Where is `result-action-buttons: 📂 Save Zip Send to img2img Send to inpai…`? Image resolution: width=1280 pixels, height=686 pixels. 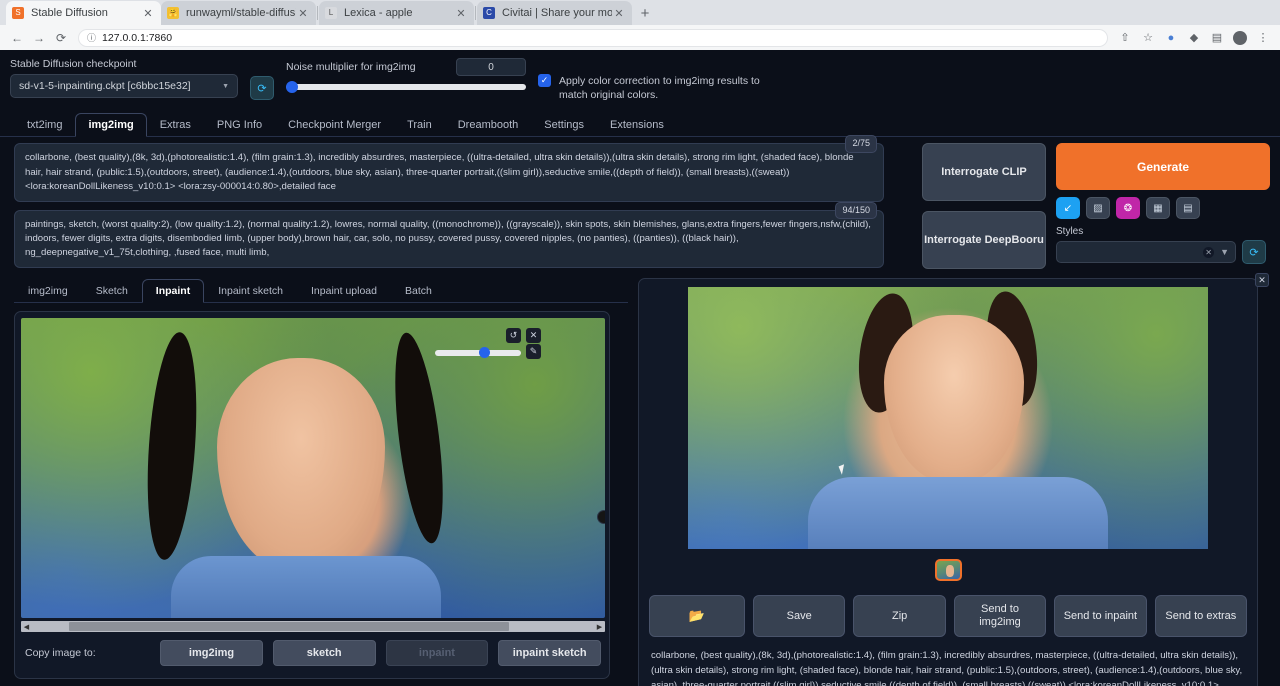 result-action-buttons: 📂 Save Zip Send to img2img Send to inpai… is located at coordinates (948, 616).